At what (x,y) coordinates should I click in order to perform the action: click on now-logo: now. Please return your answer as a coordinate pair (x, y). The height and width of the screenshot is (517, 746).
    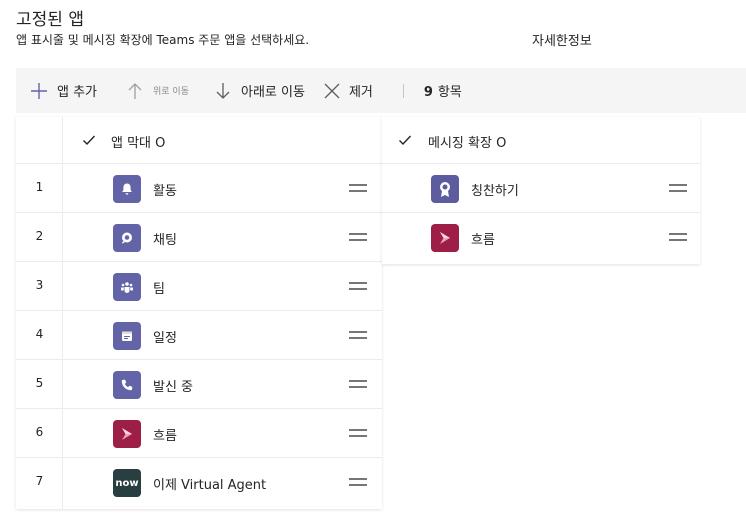
    Looking at the image, I should click on (127, 483).